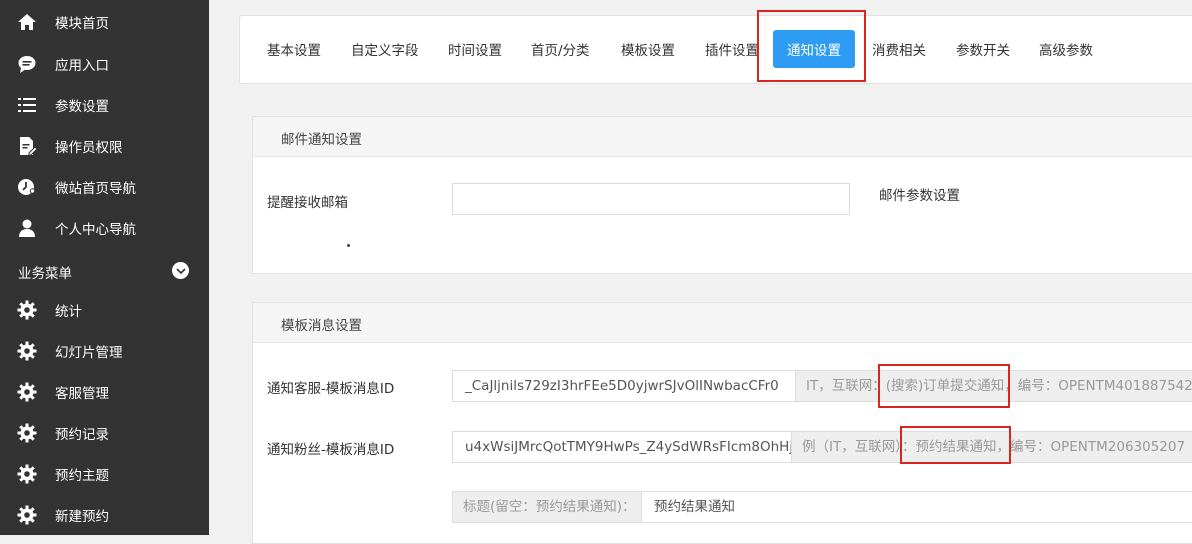 This screenshot has width=1192, height=544. Describe the element at coordinates (82, 516) in the screenshot. I see `sidebar-item-label: 新建预约` at that location.